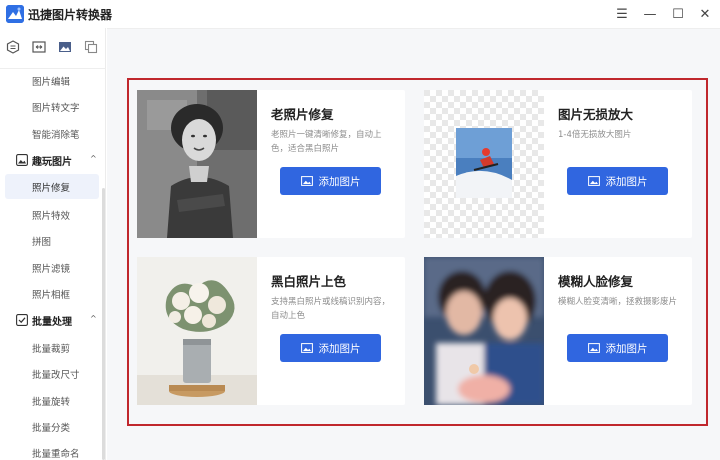 This screenshot has width=720, height=460. Describe the element at coordinates (51, 348) in the screenshot. I see `sidebar-item-batch-crop: 批量裁剪` at that location.